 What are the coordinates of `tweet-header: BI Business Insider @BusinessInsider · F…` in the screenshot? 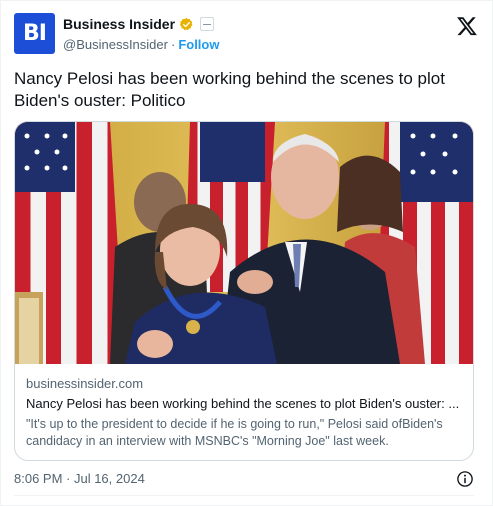 It's located at (247, 34).